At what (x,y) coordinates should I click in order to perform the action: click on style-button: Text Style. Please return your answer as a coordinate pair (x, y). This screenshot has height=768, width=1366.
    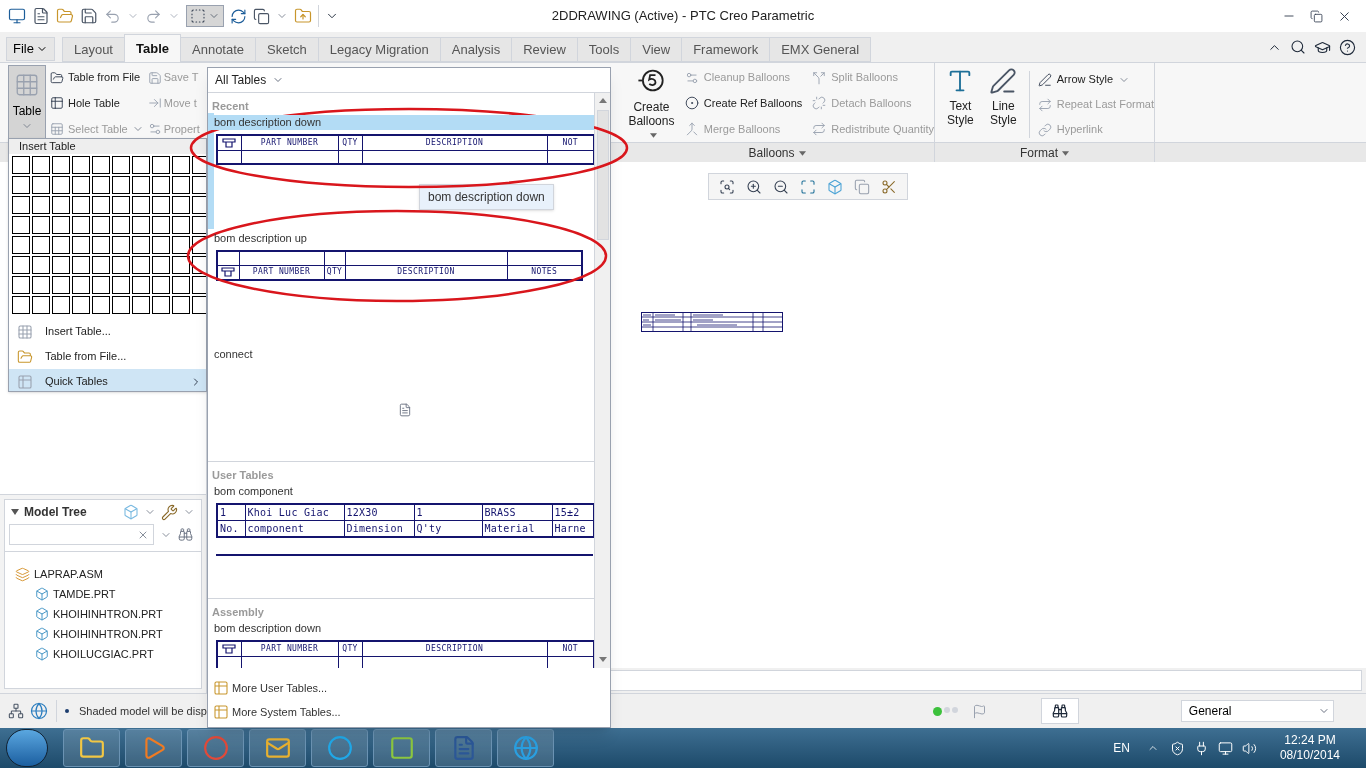
    Looking at the image, I should click on (960, 104).